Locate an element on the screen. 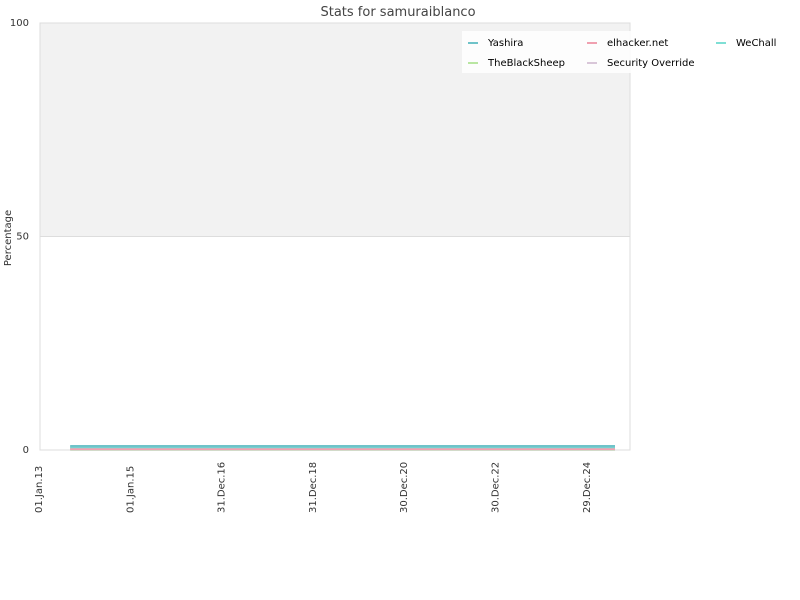  x-tick-label: 01.Jan.15 is located at coordinates (130, 489).